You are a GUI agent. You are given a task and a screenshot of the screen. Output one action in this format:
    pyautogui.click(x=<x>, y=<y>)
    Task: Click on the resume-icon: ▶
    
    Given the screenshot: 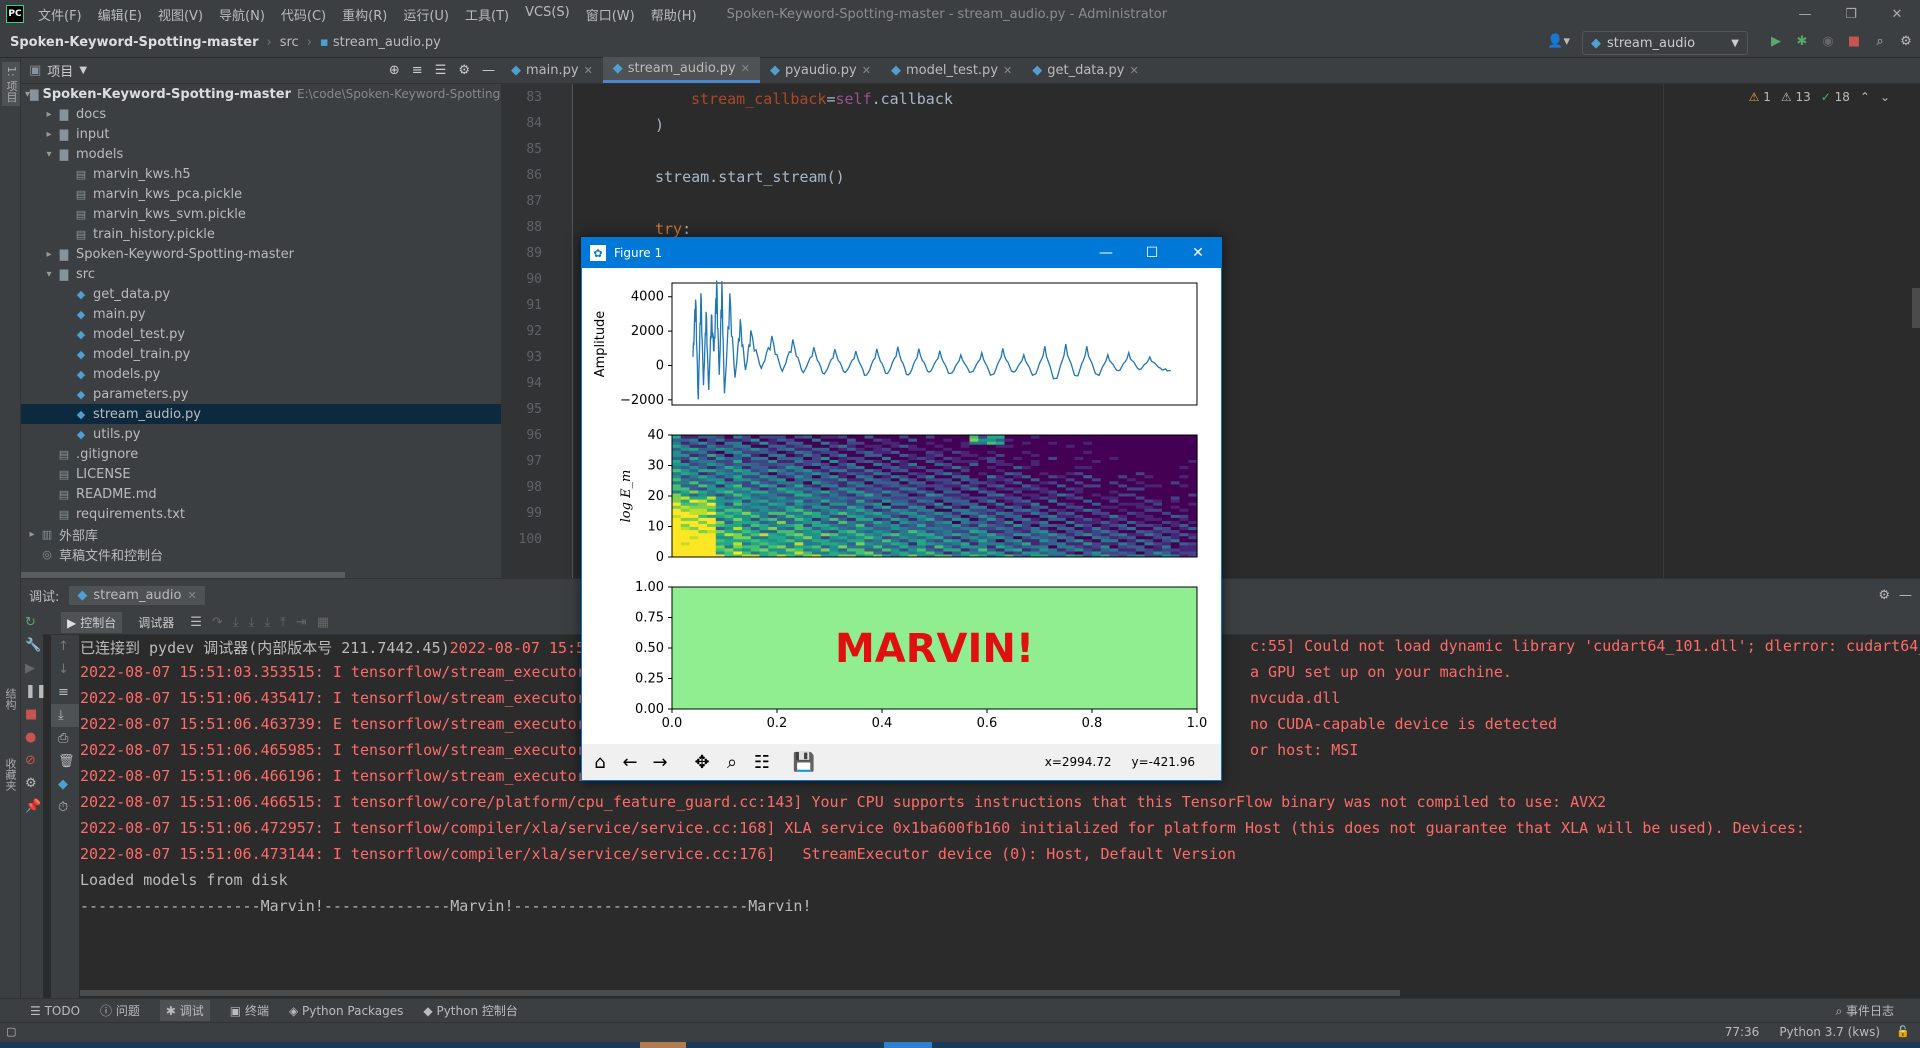 What is the action you would take?
    pyautogui.click(x=32, y=668)
    